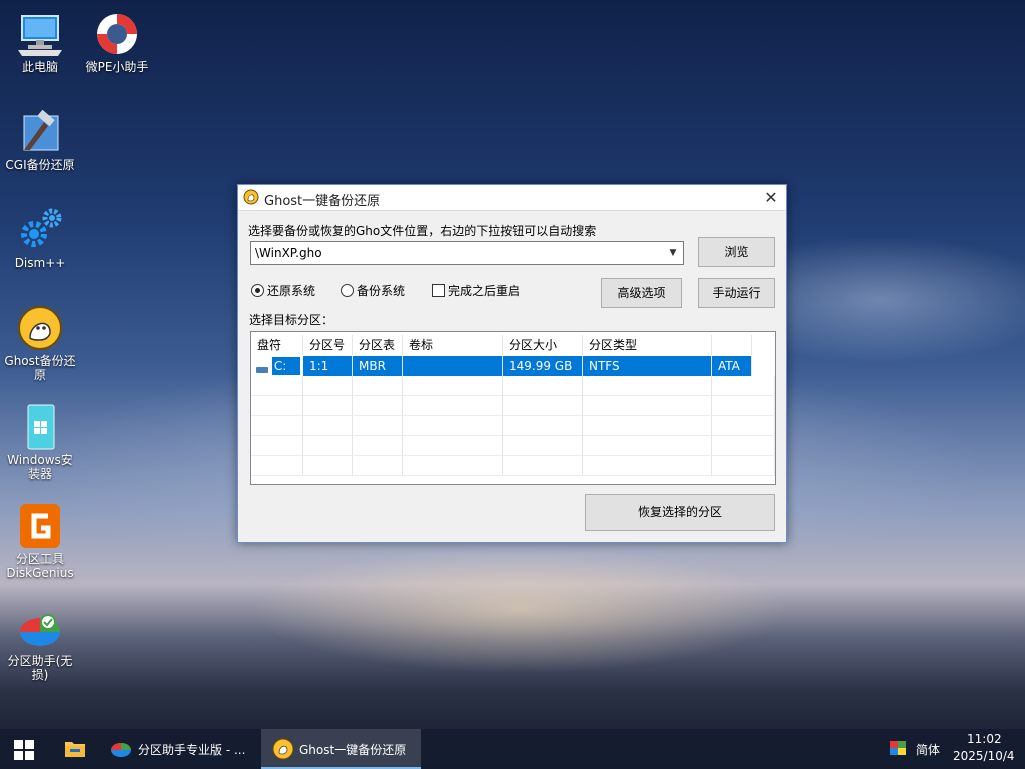 The width and height of the screenshot is (1025, 769). What do you see at coordinates (286, 366) in the screenshot?
I see `drive-letter: C:` at bounding box center [286, 366].